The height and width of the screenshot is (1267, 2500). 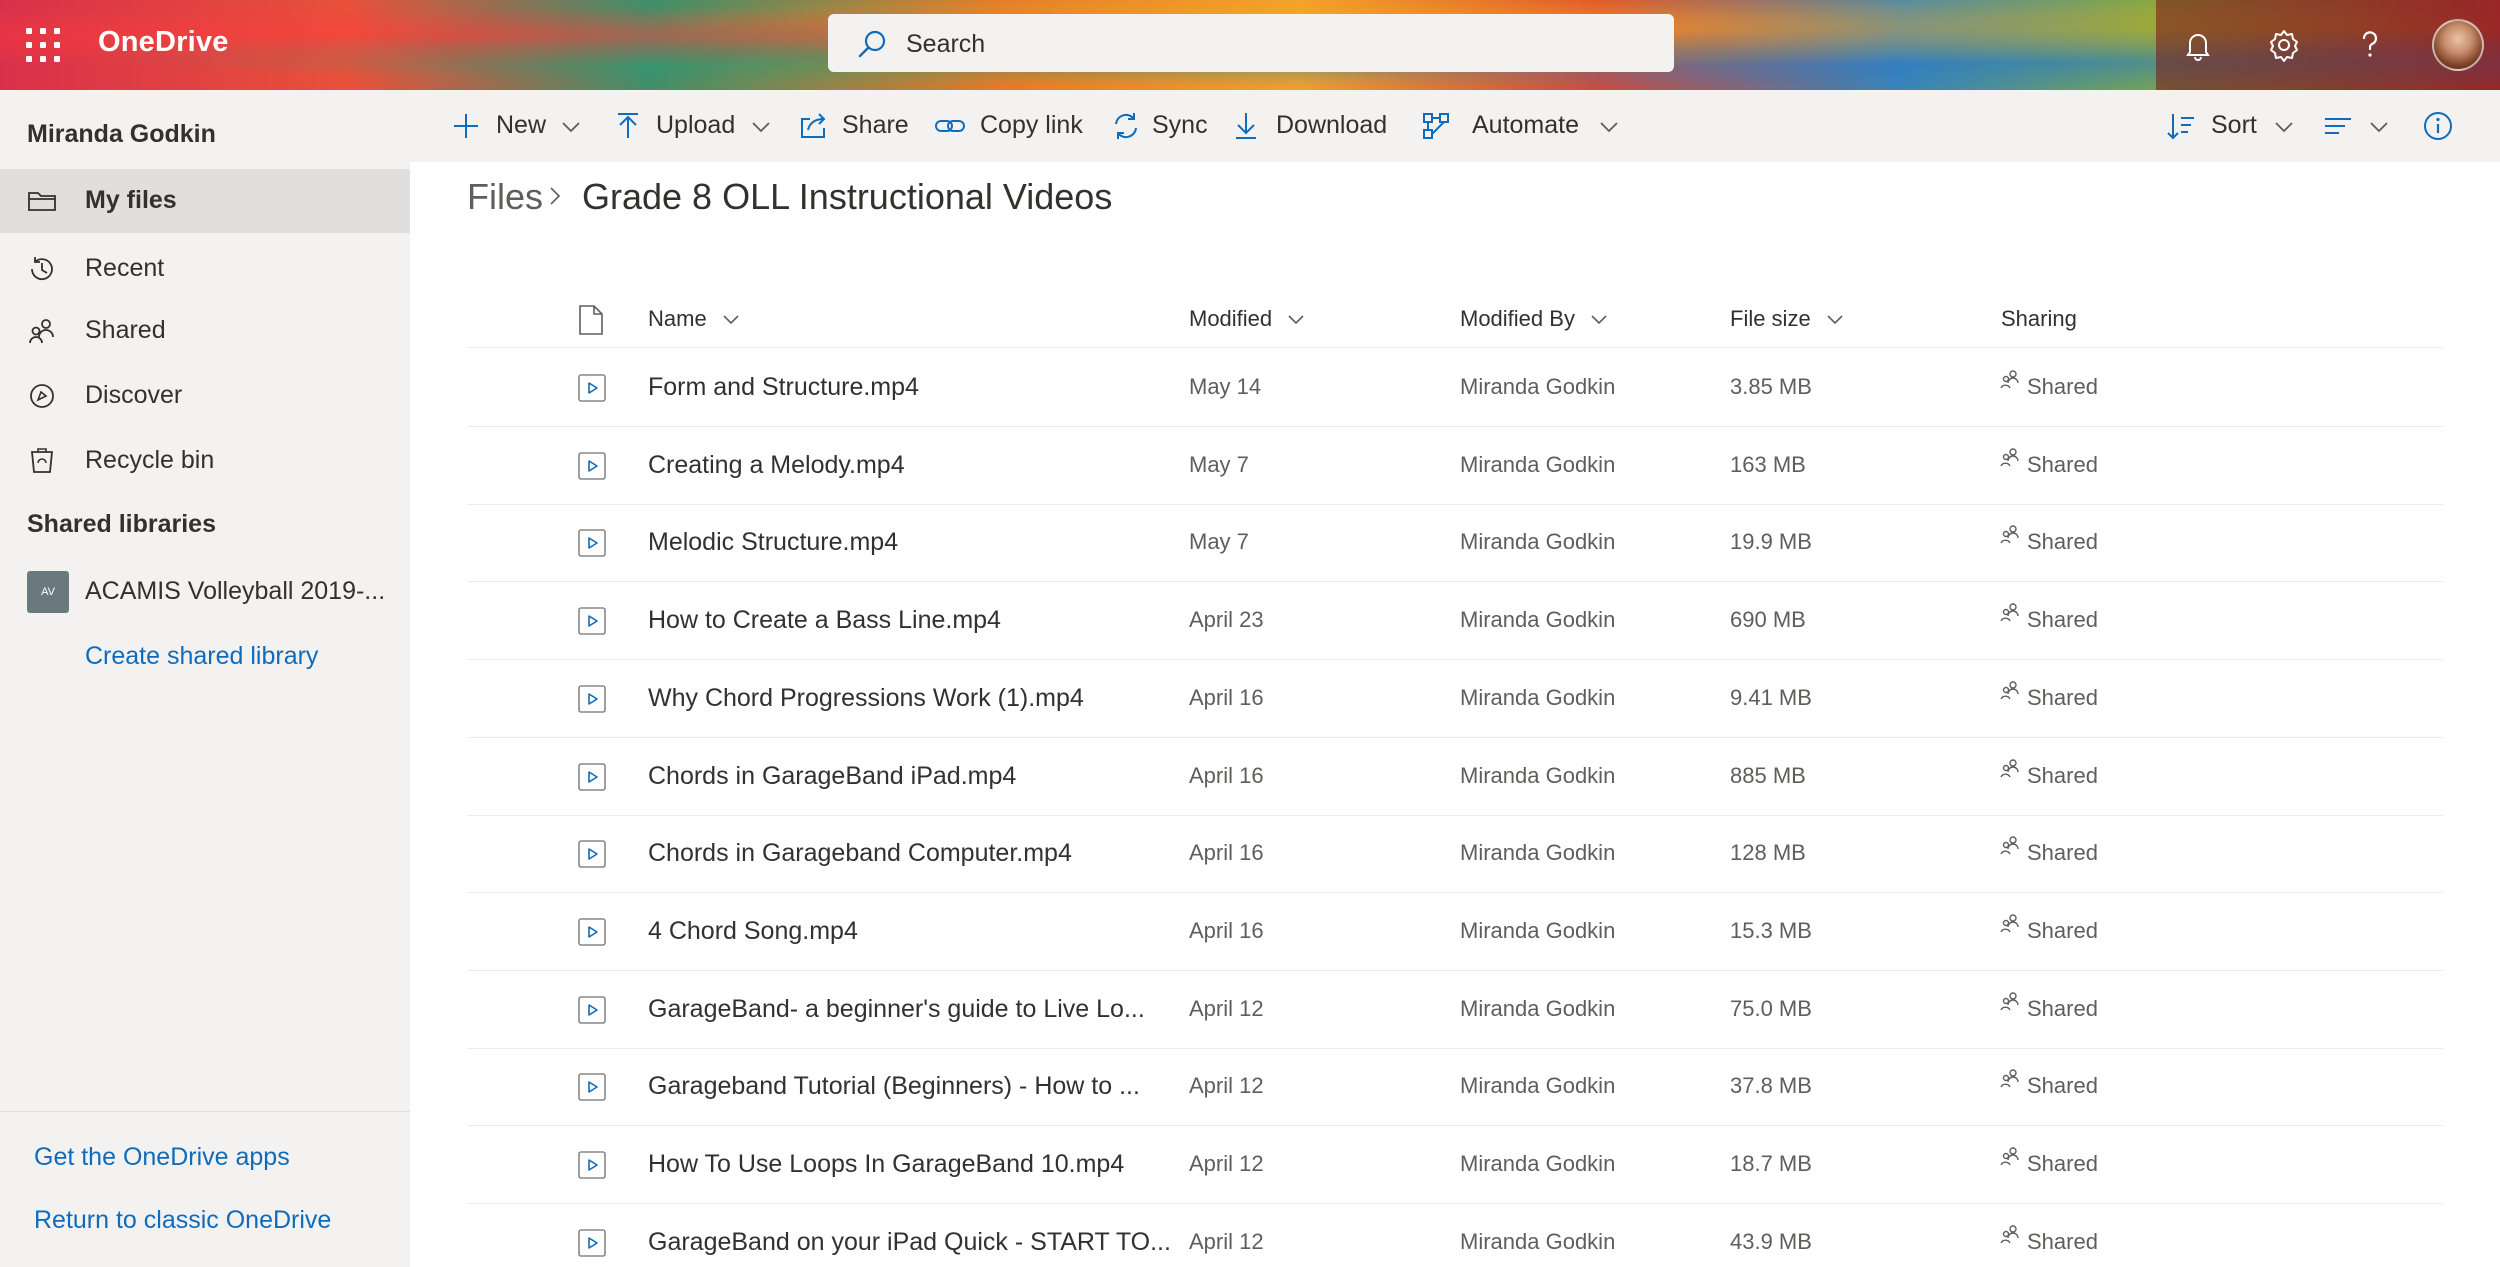 What do you see at coordinates (205, 396) in the screenshot?
I see `nav-item-discover: Discover` at bounding box center [205, 396].